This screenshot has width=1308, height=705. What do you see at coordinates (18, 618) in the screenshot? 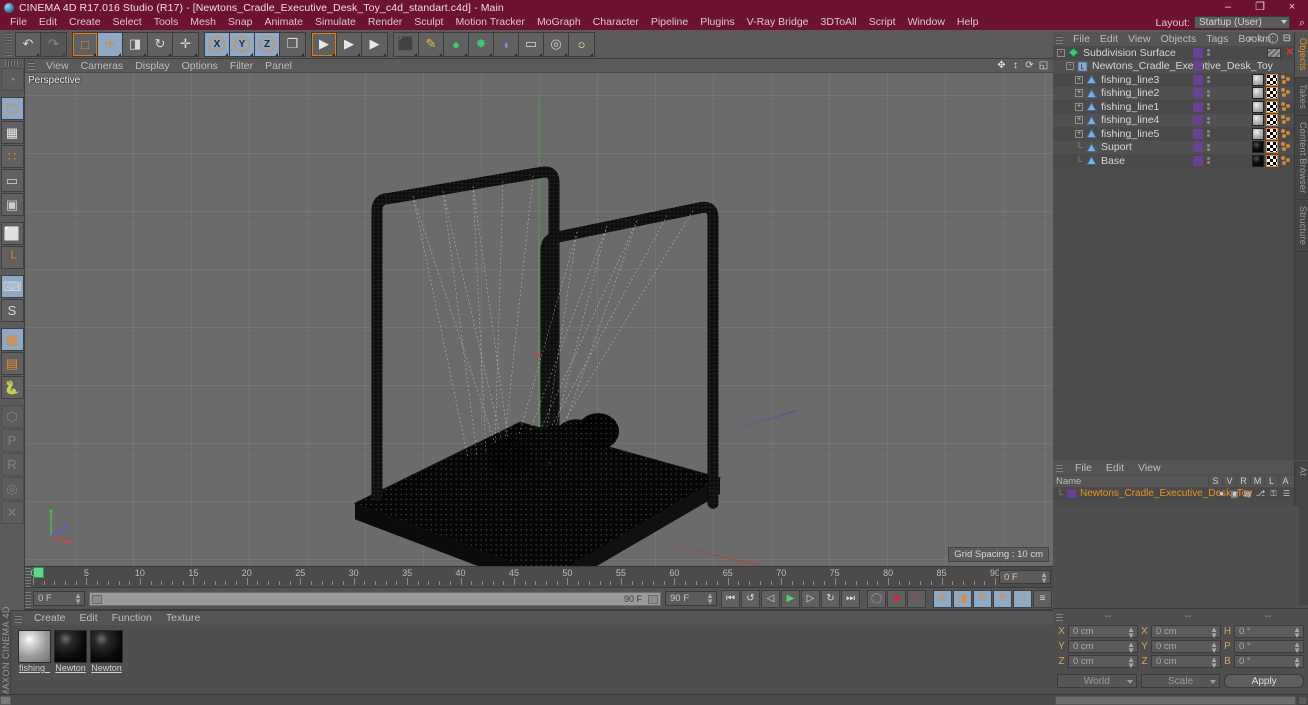
I see `material-grip` at bounding box center [18, 618].